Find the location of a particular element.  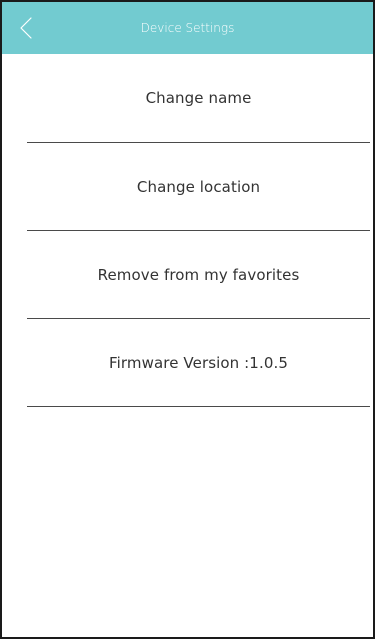

firmware-version-item: Firmware Version :1.0.5 is located at coordinates (198, 363).